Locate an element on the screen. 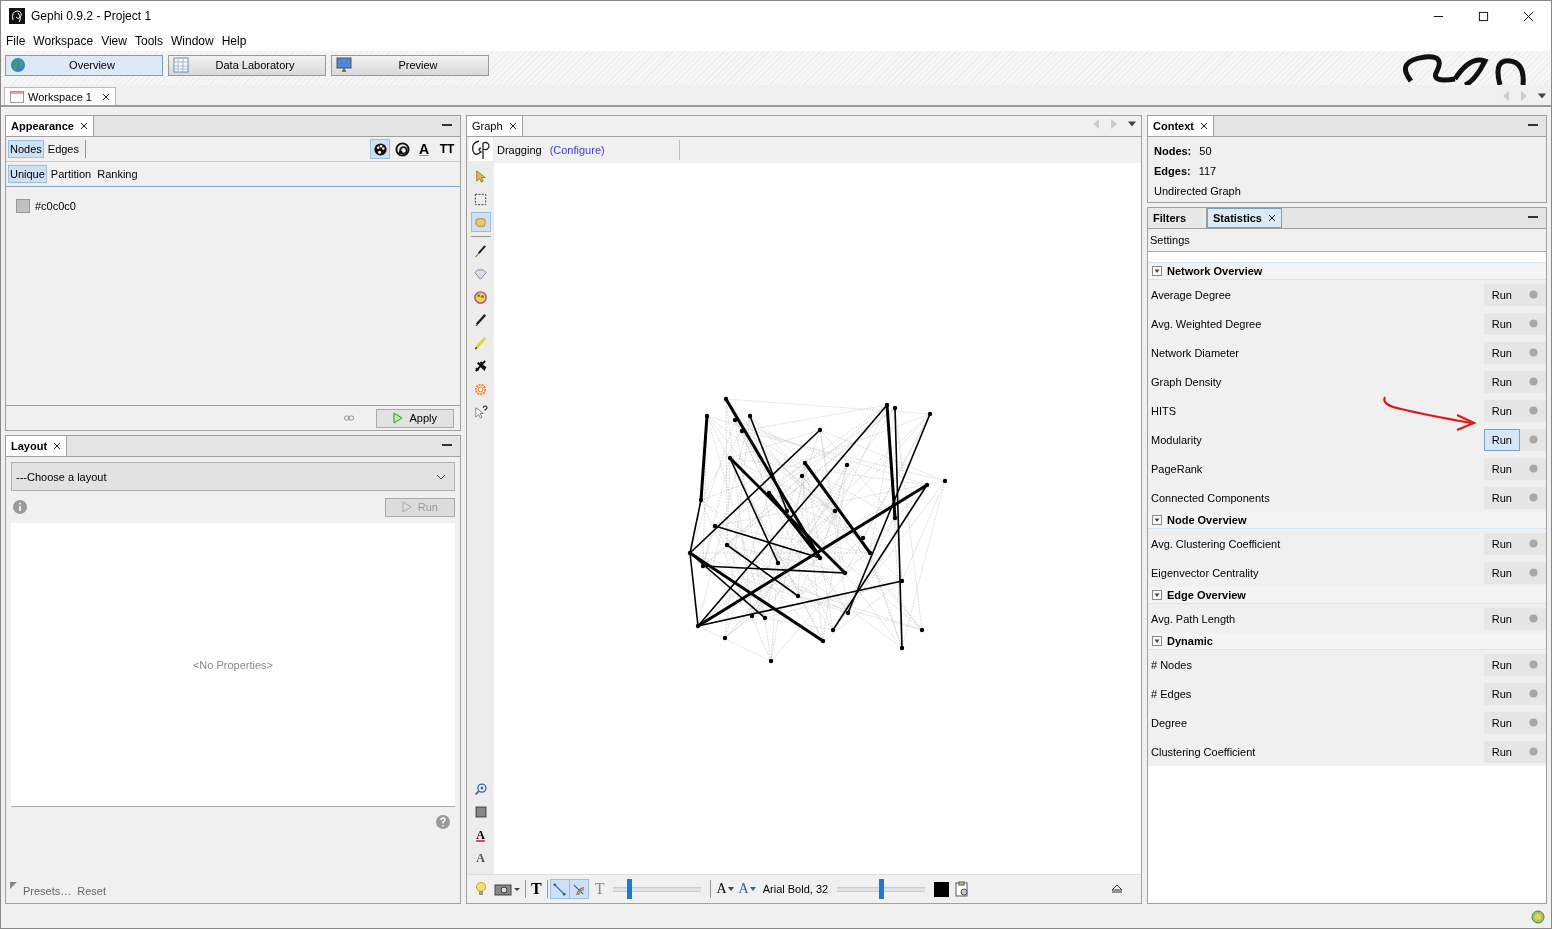  perspective-button: Data Laboratory is located at coordinates (247, 65).